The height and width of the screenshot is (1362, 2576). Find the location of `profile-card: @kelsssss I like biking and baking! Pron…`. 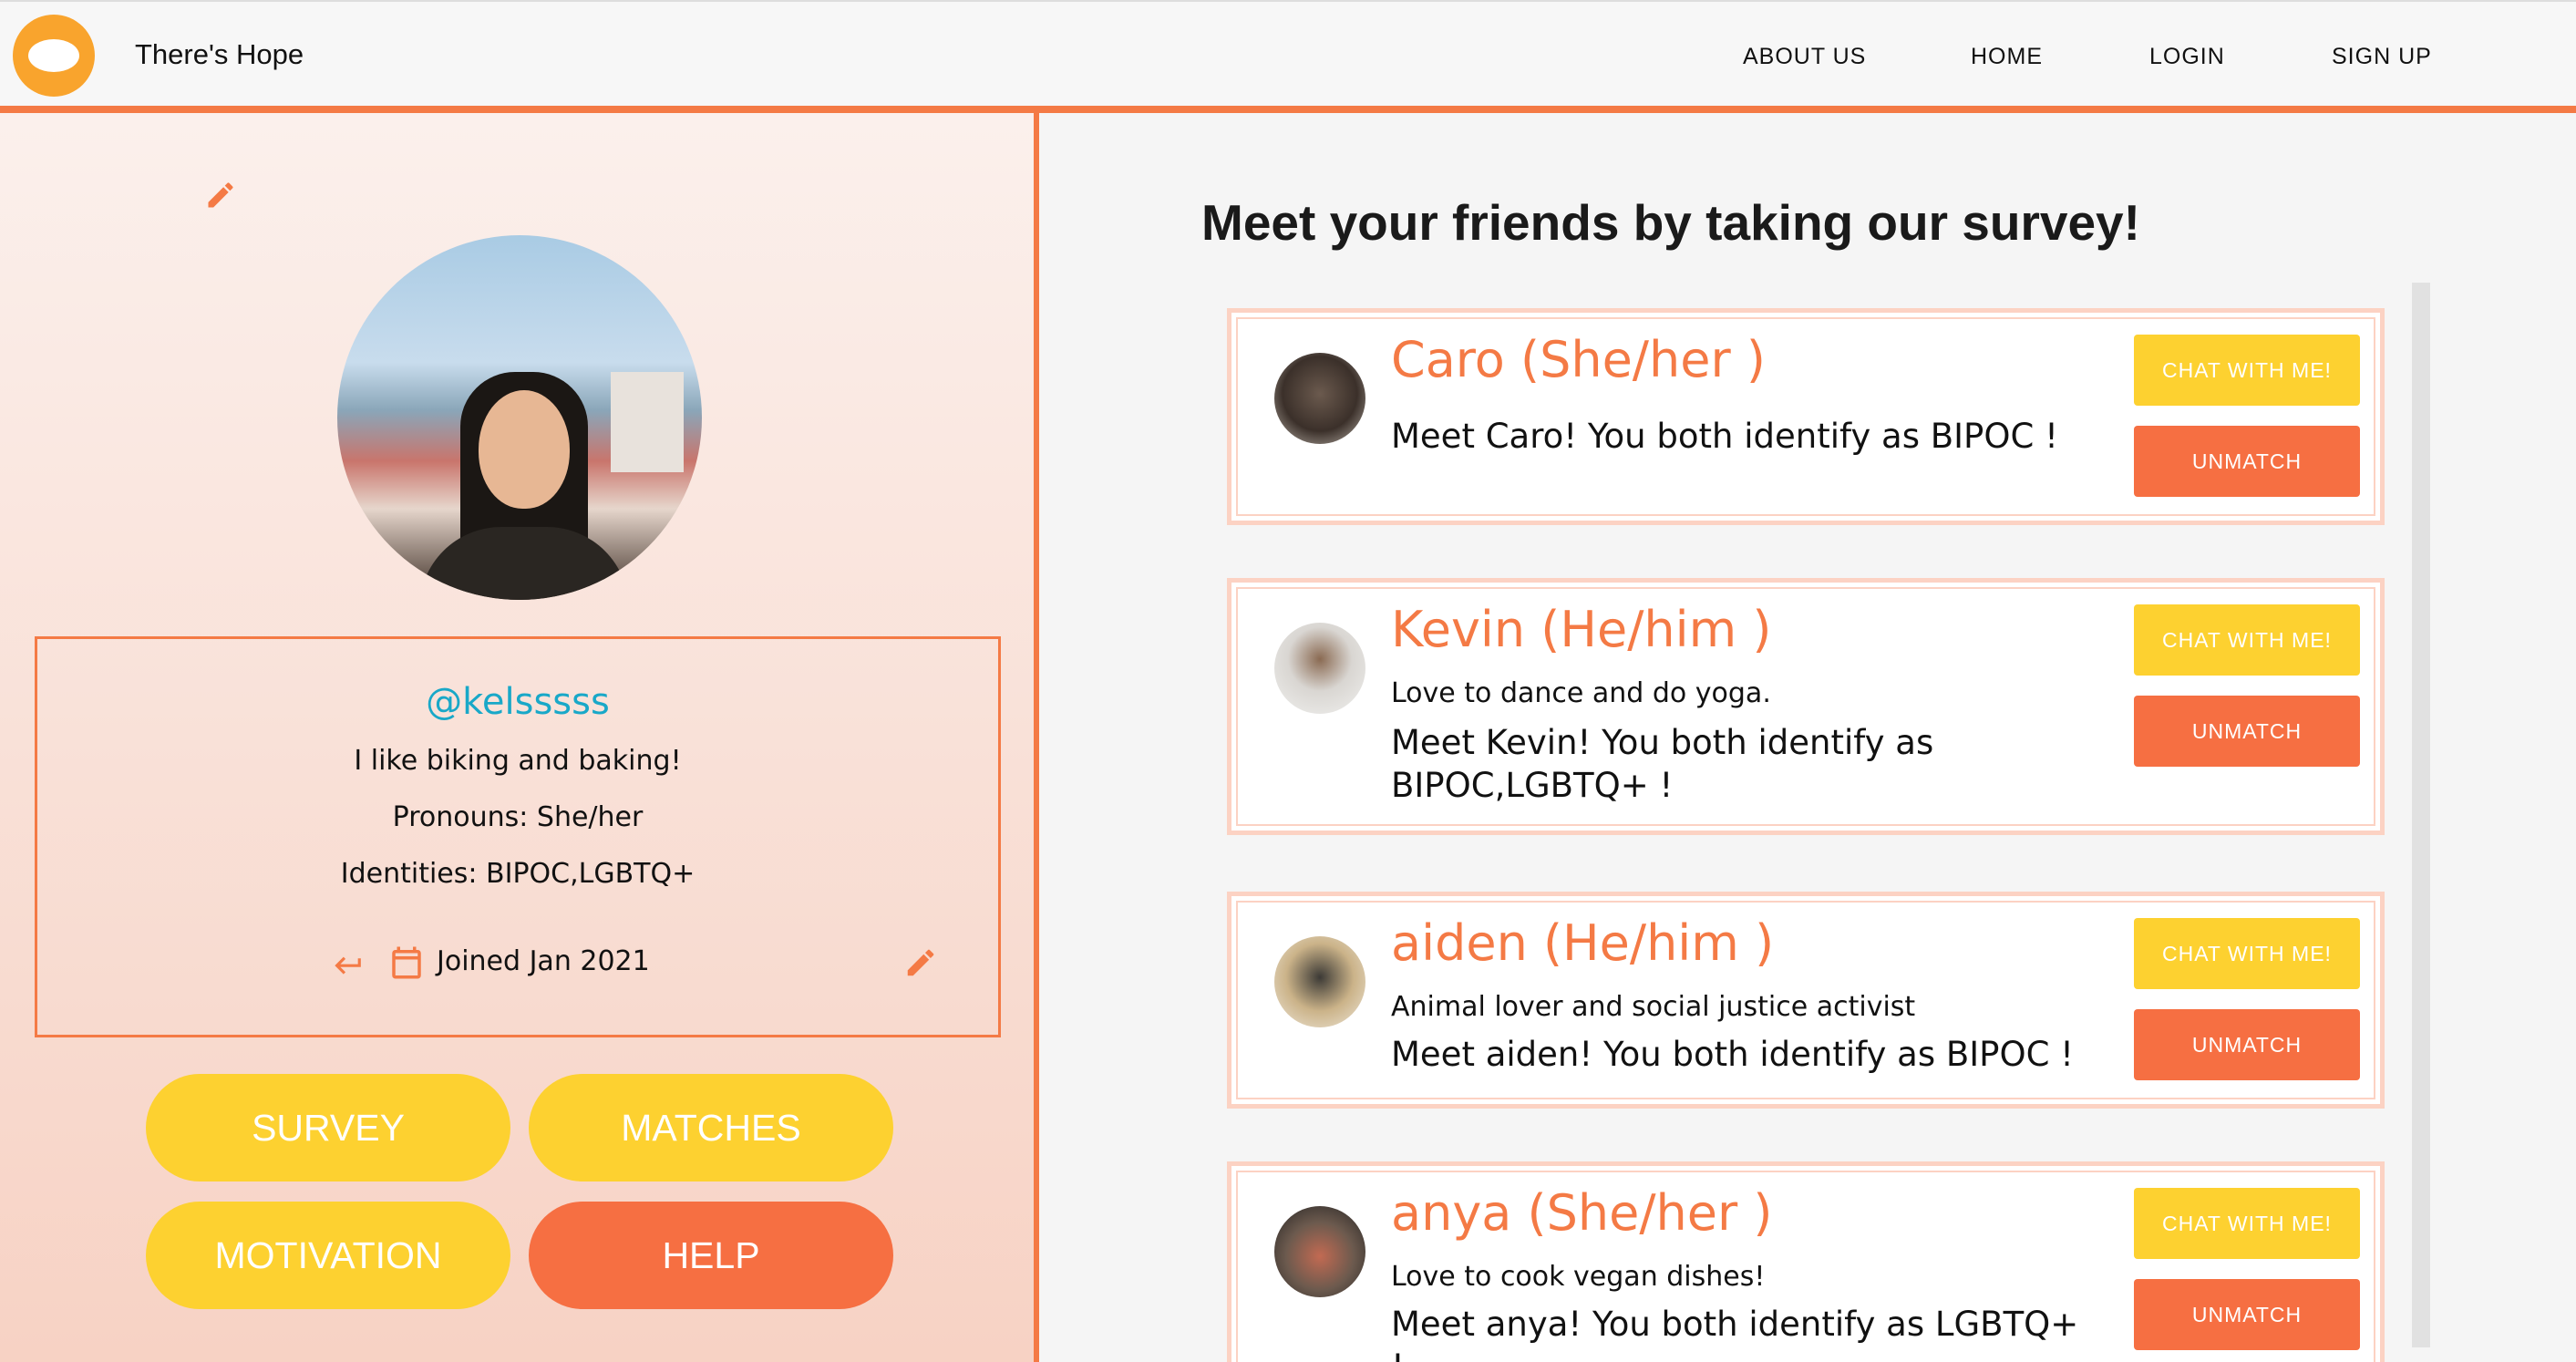

profile-card: @kelsssss I like biking and baking! Pron… is located at coordinates (518, 837).